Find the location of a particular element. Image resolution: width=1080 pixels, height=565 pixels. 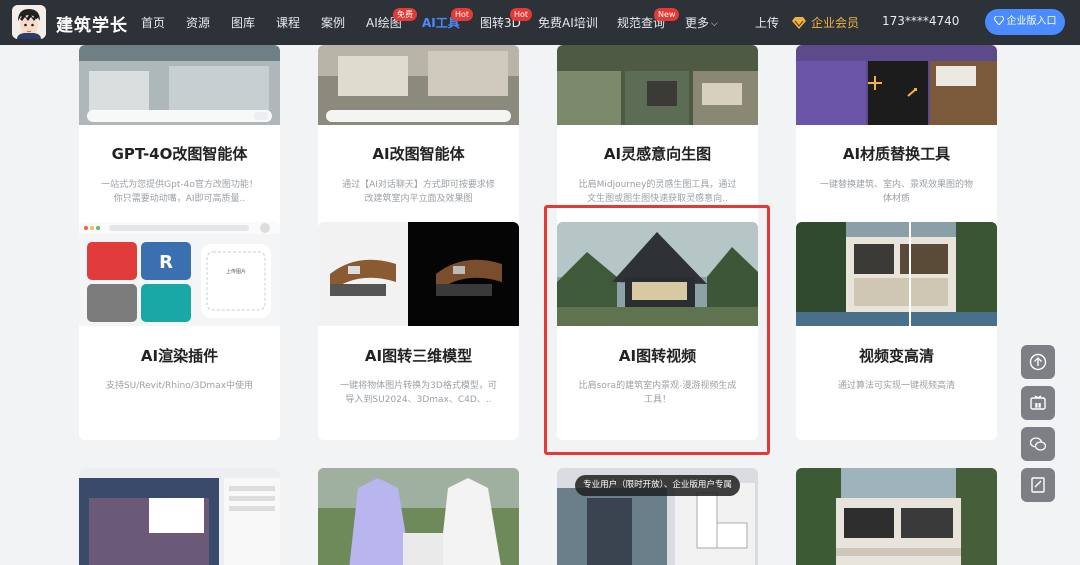

nav-badge-new: New is located at coordinates (667, 14).